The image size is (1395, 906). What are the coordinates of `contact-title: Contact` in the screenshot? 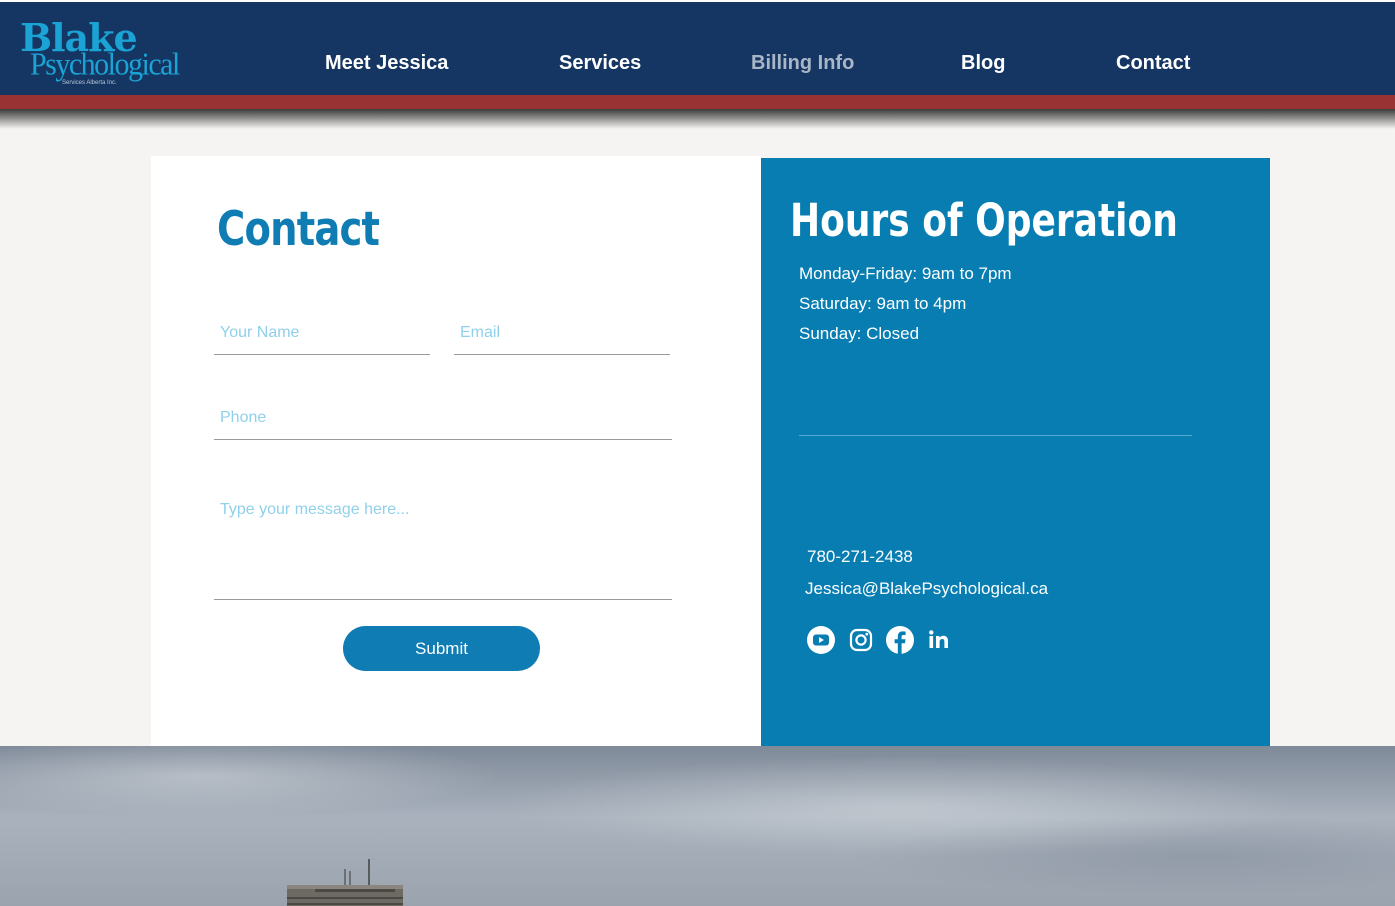 It's located at (298, 229).